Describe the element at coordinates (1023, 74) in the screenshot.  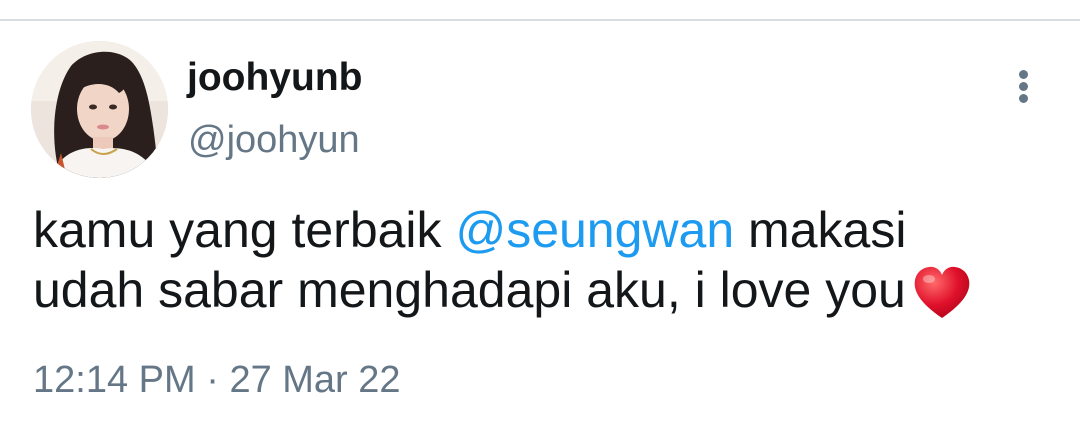
I see `more-vertical-icon` at that location.